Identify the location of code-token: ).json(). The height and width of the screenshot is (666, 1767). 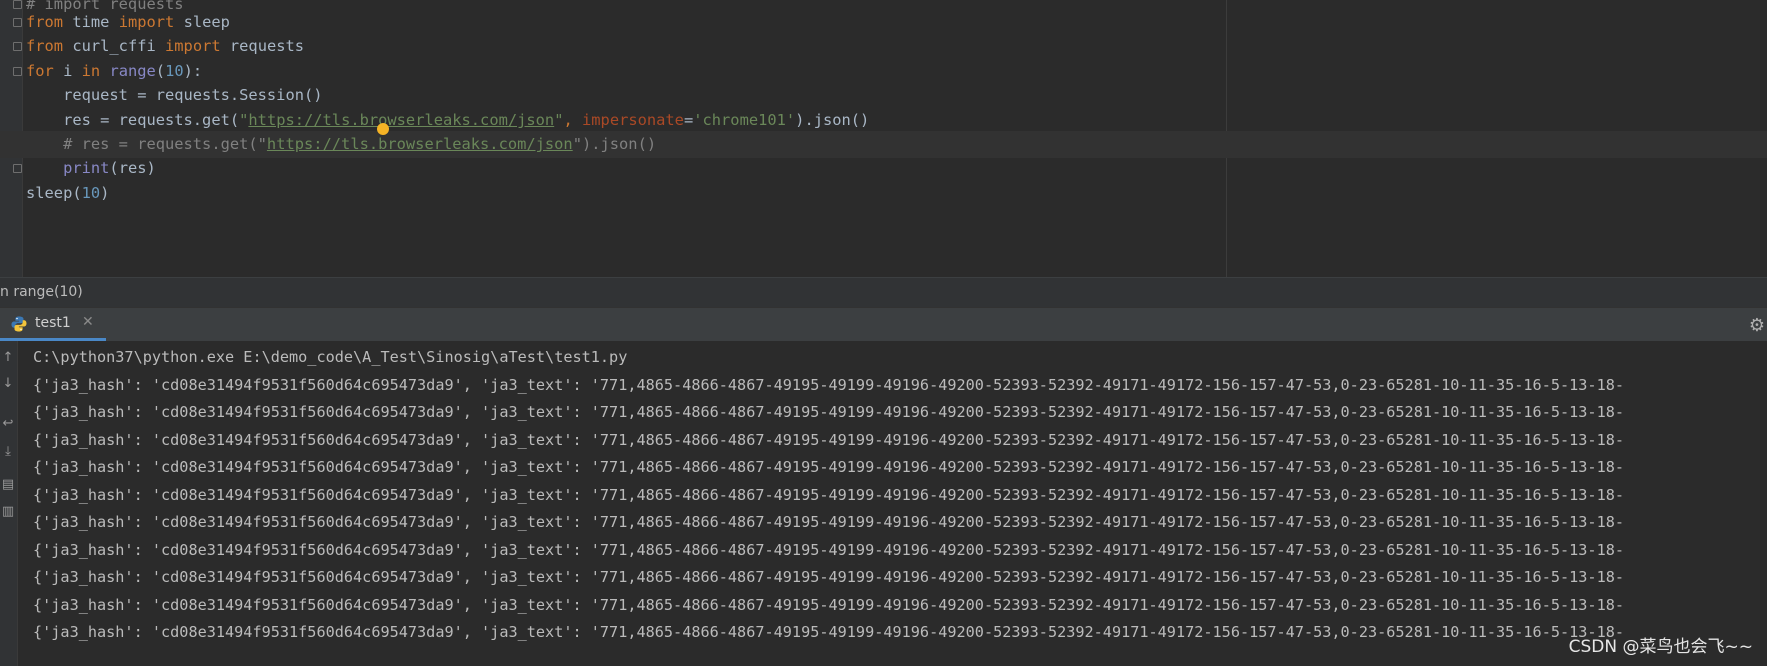
(832, 120).